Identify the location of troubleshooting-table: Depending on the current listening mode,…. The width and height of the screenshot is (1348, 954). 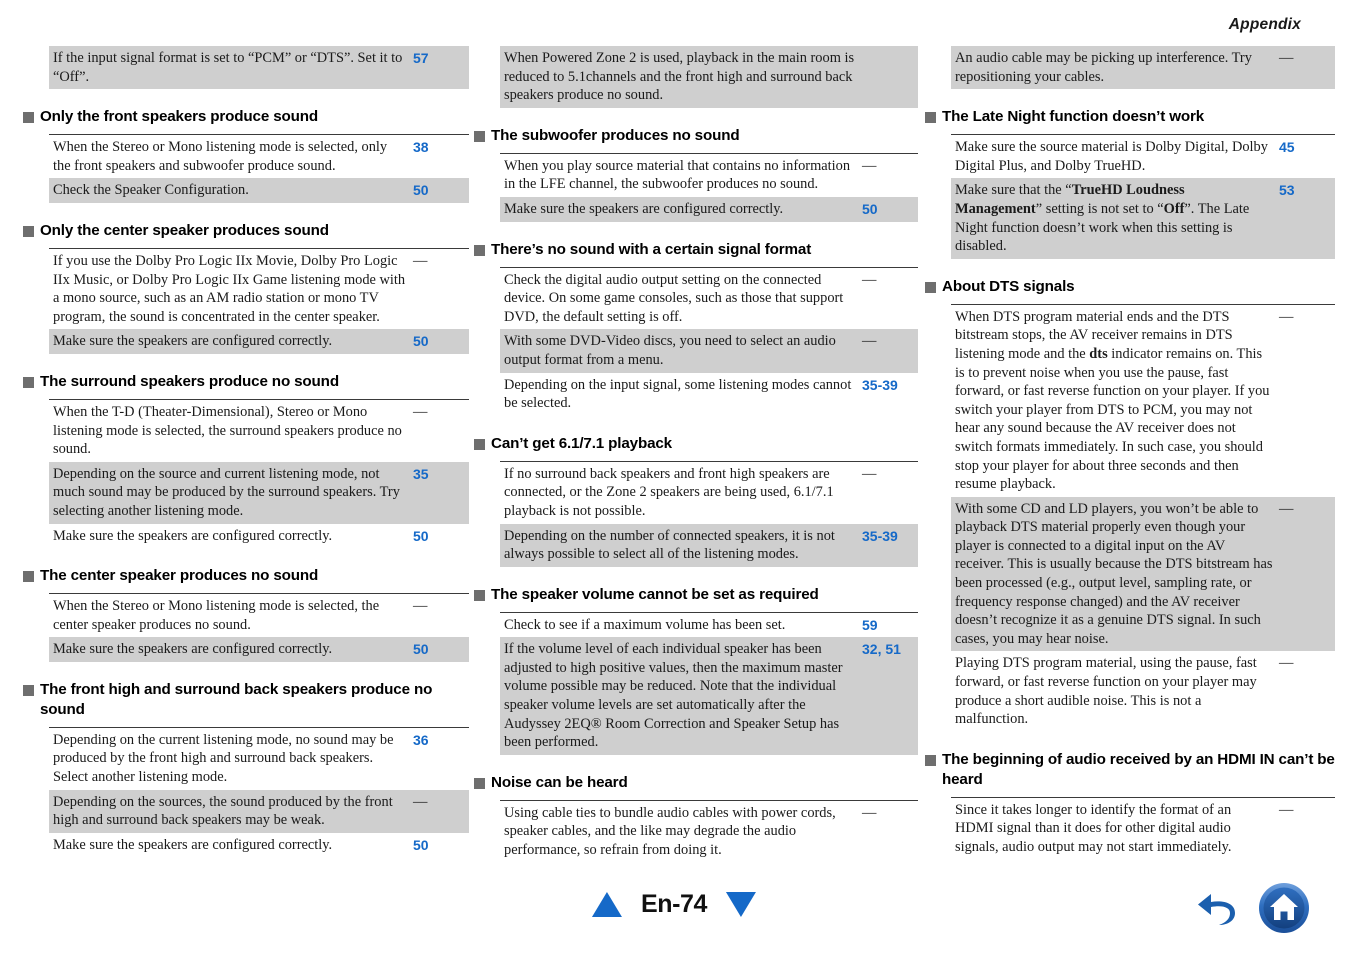
(259, 792).